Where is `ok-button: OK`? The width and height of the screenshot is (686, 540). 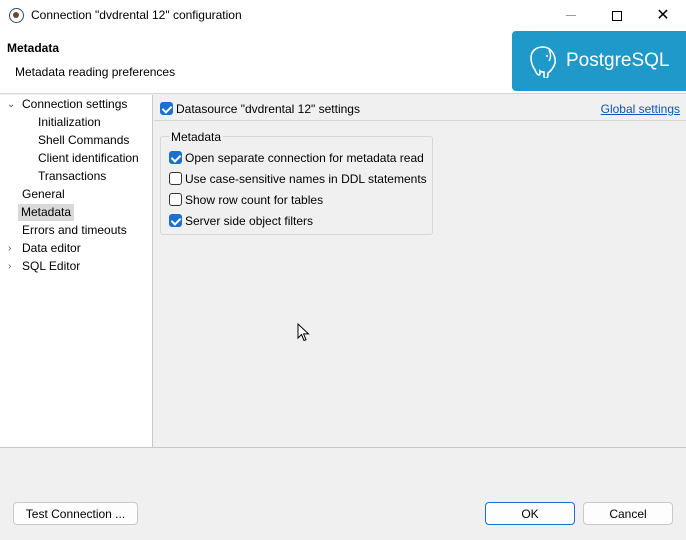 ok-button: OK is located at coordinates (530, 513).